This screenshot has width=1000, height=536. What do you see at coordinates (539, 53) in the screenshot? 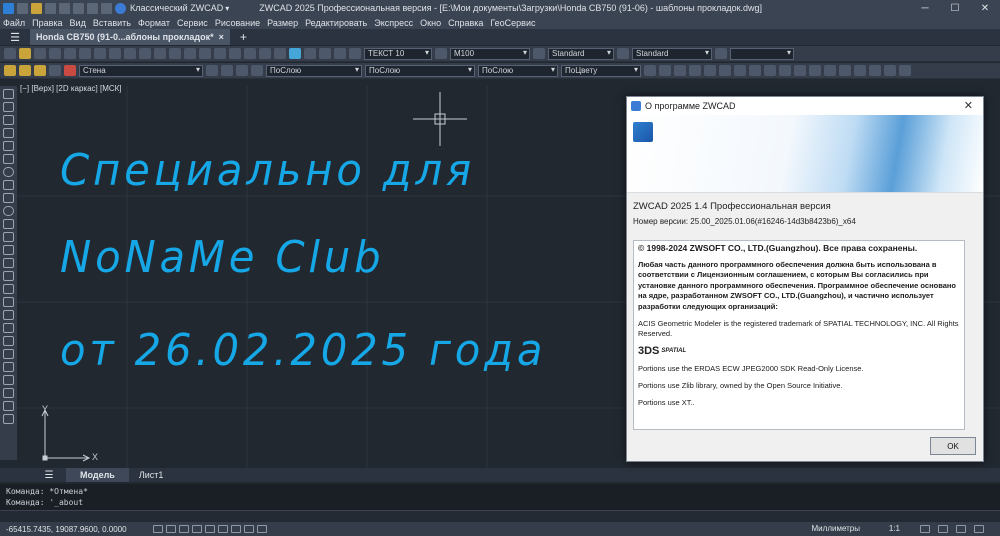
I see `table-style-icon` at bounding box center [539, 53].